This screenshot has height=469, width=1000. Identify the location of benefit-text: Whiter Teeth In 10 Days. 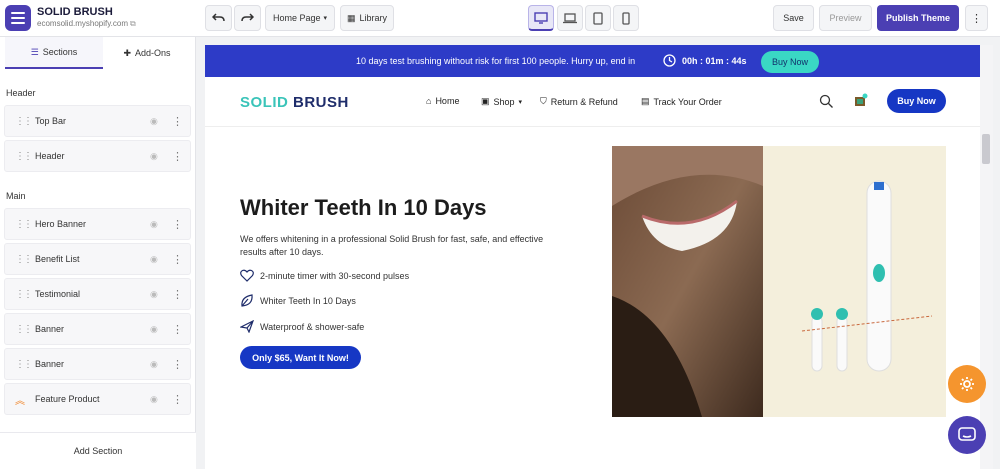
(308, 300).